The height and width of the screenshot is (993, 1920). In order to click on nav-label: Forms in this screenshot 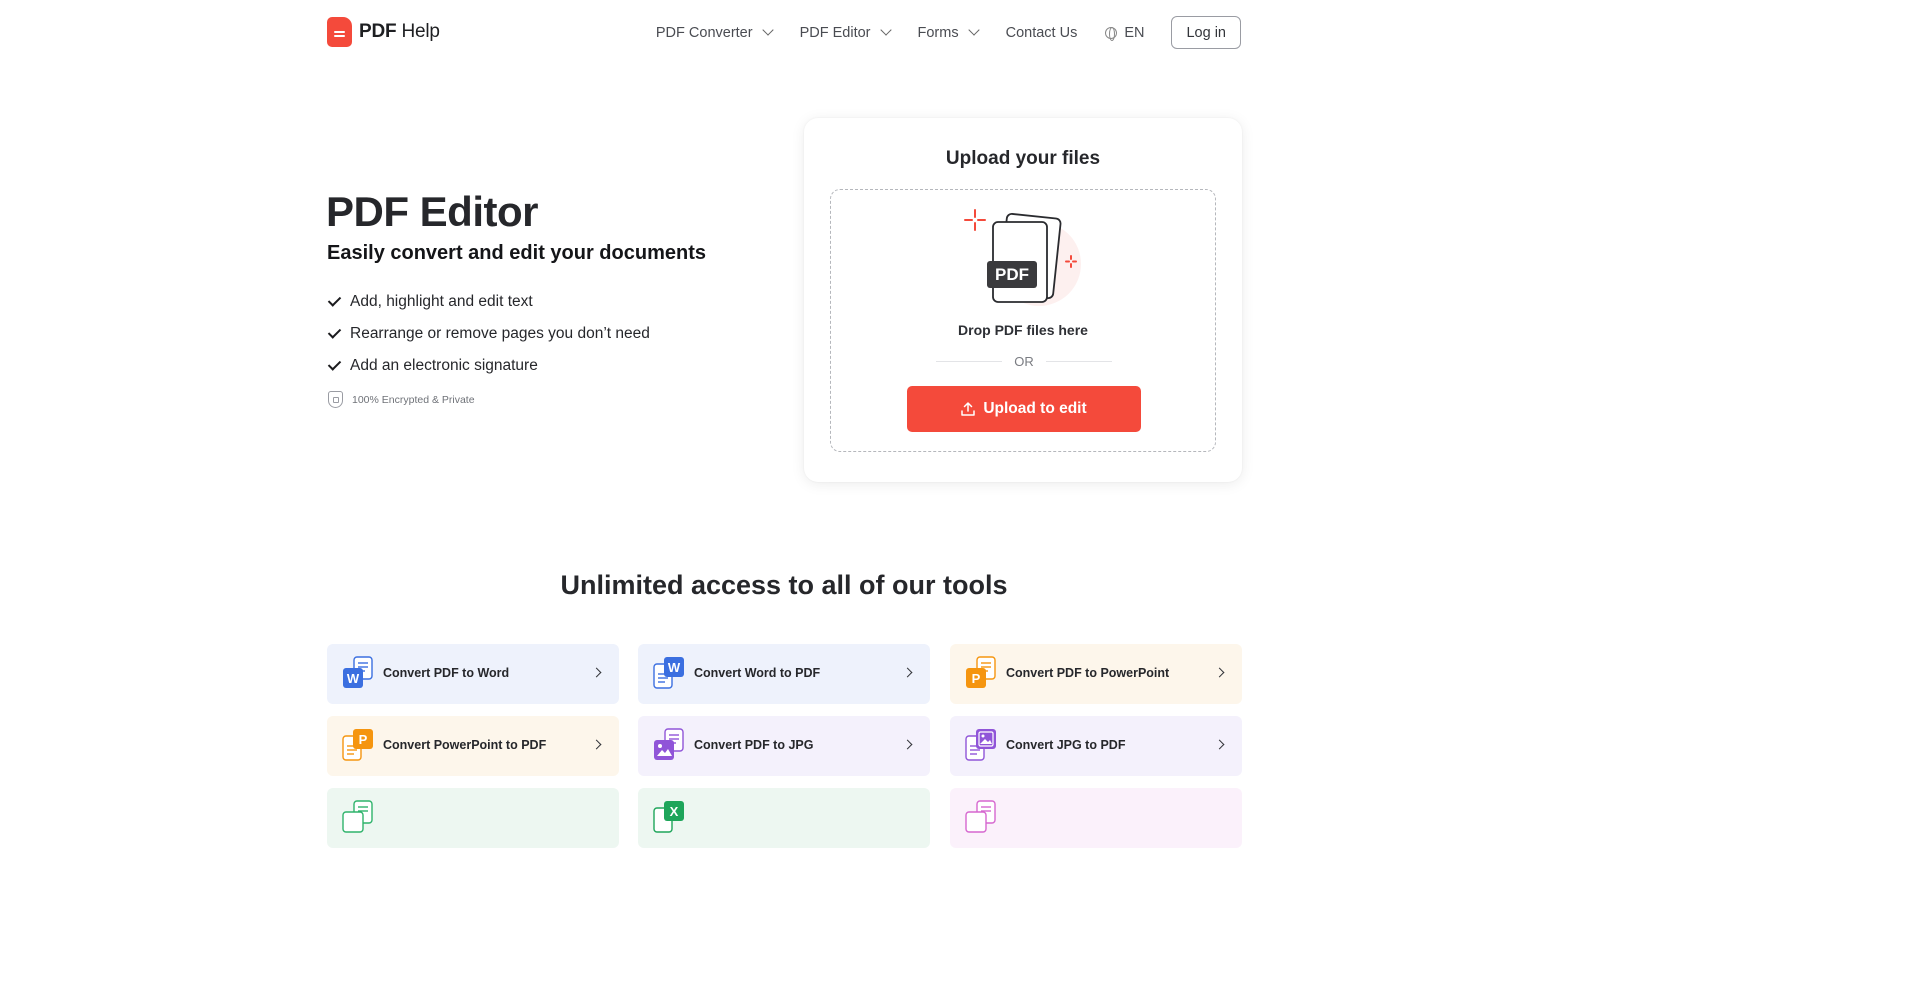, I will do `click(938, 32)`.